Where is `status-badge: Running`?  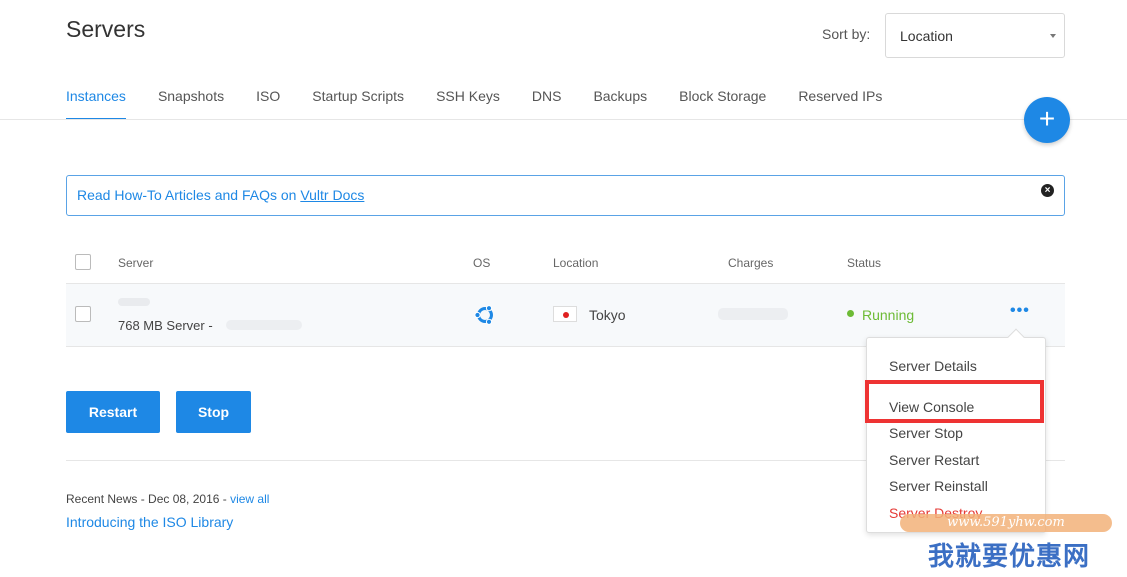
status-badge: Running is located at coordinates (888, 315).